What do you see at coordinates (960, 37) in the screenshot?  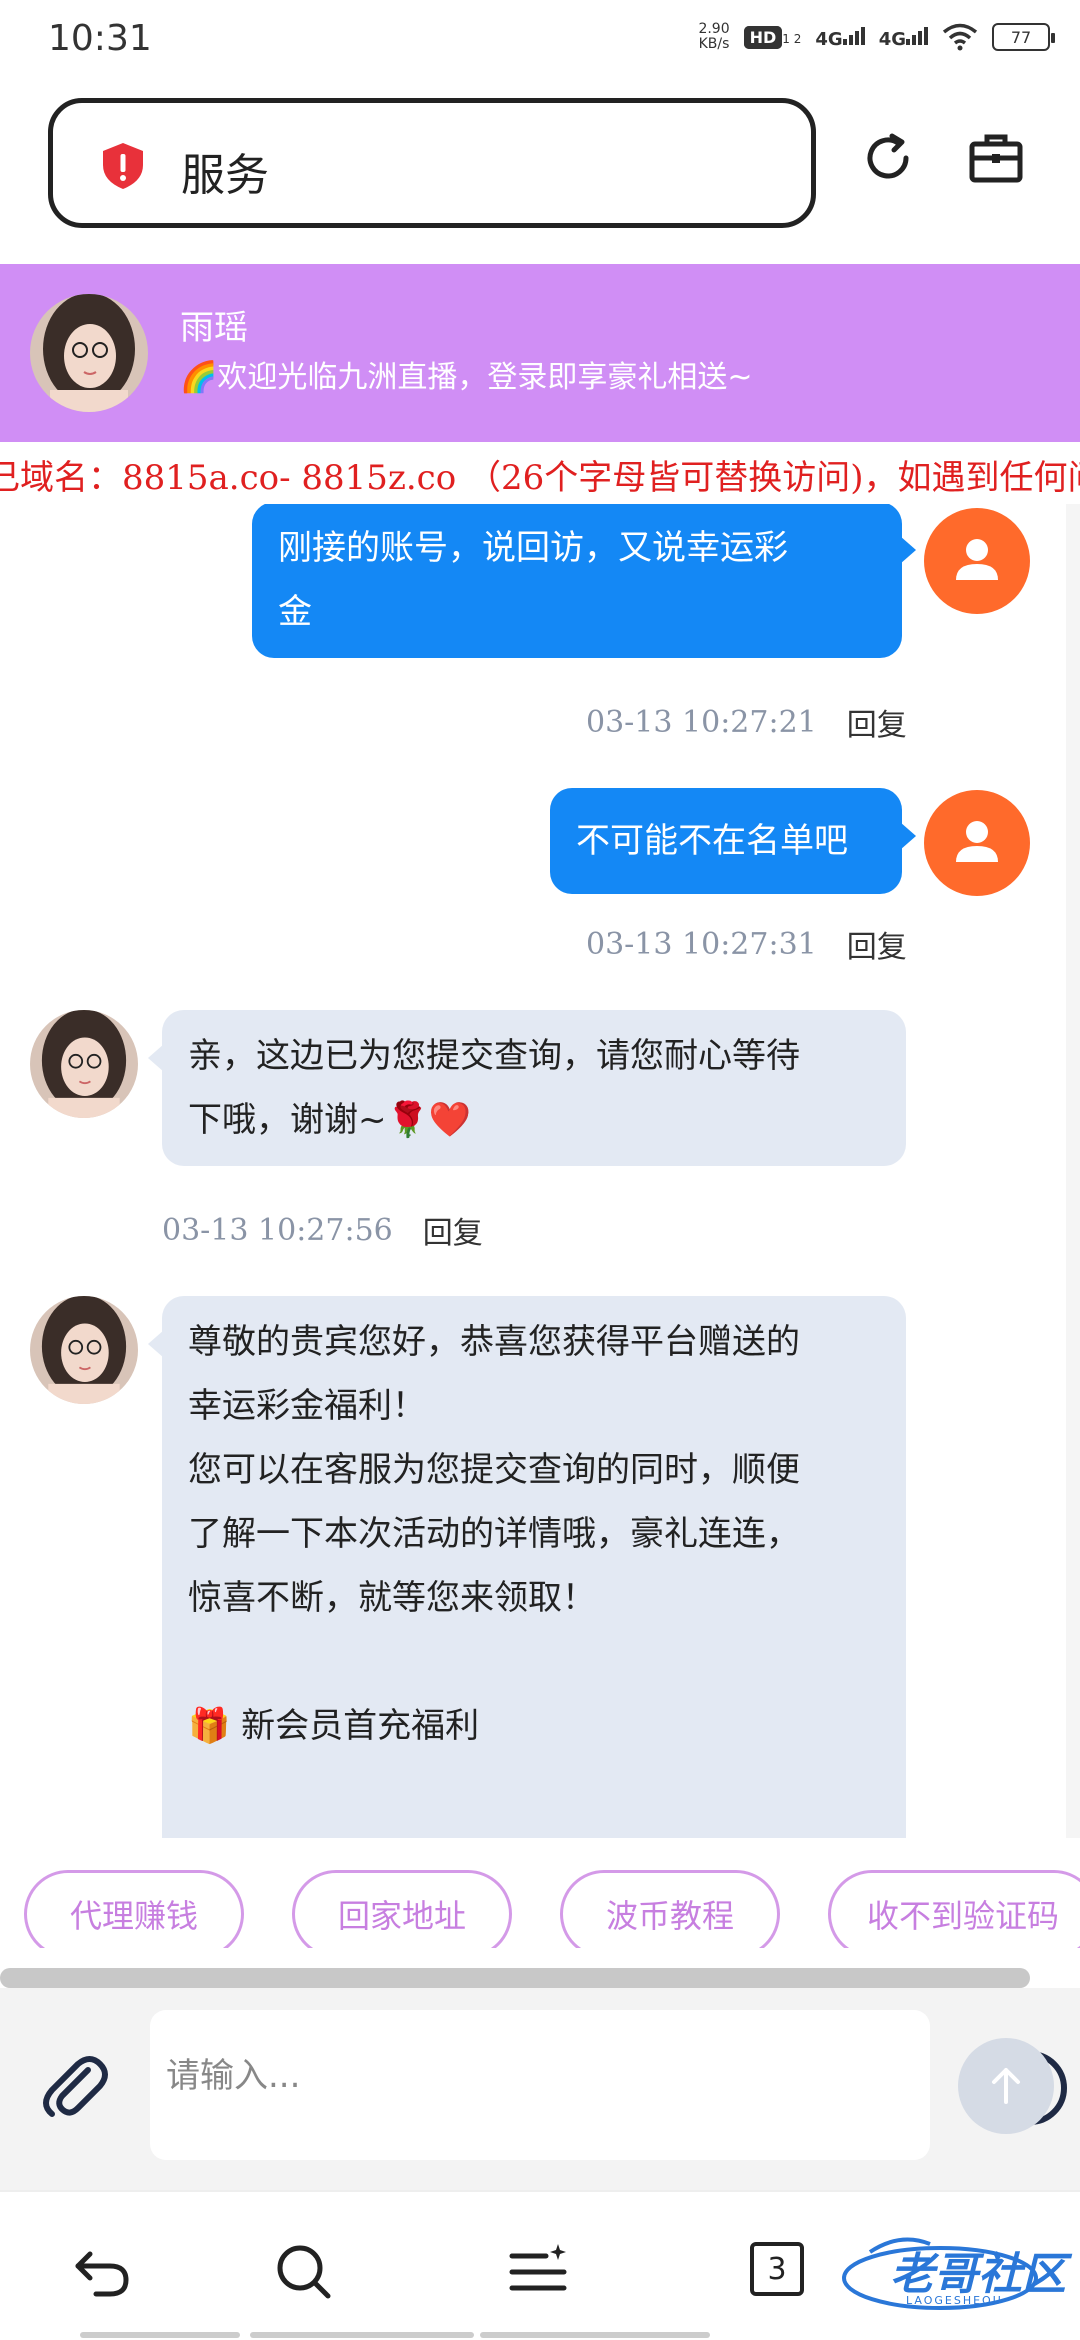 I see `wifi-icon` at bounding box center [960, 37].